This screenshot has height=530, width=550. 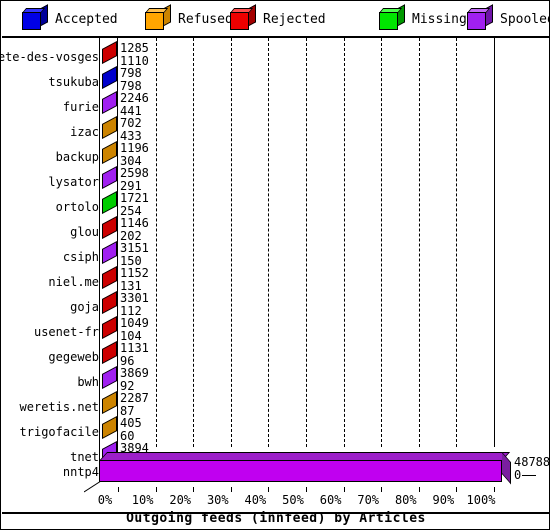 What do you see at coordinates (134, 223) in the screenshot?
I see `bar-value-total: 1146` at bounding box center [134, 223].